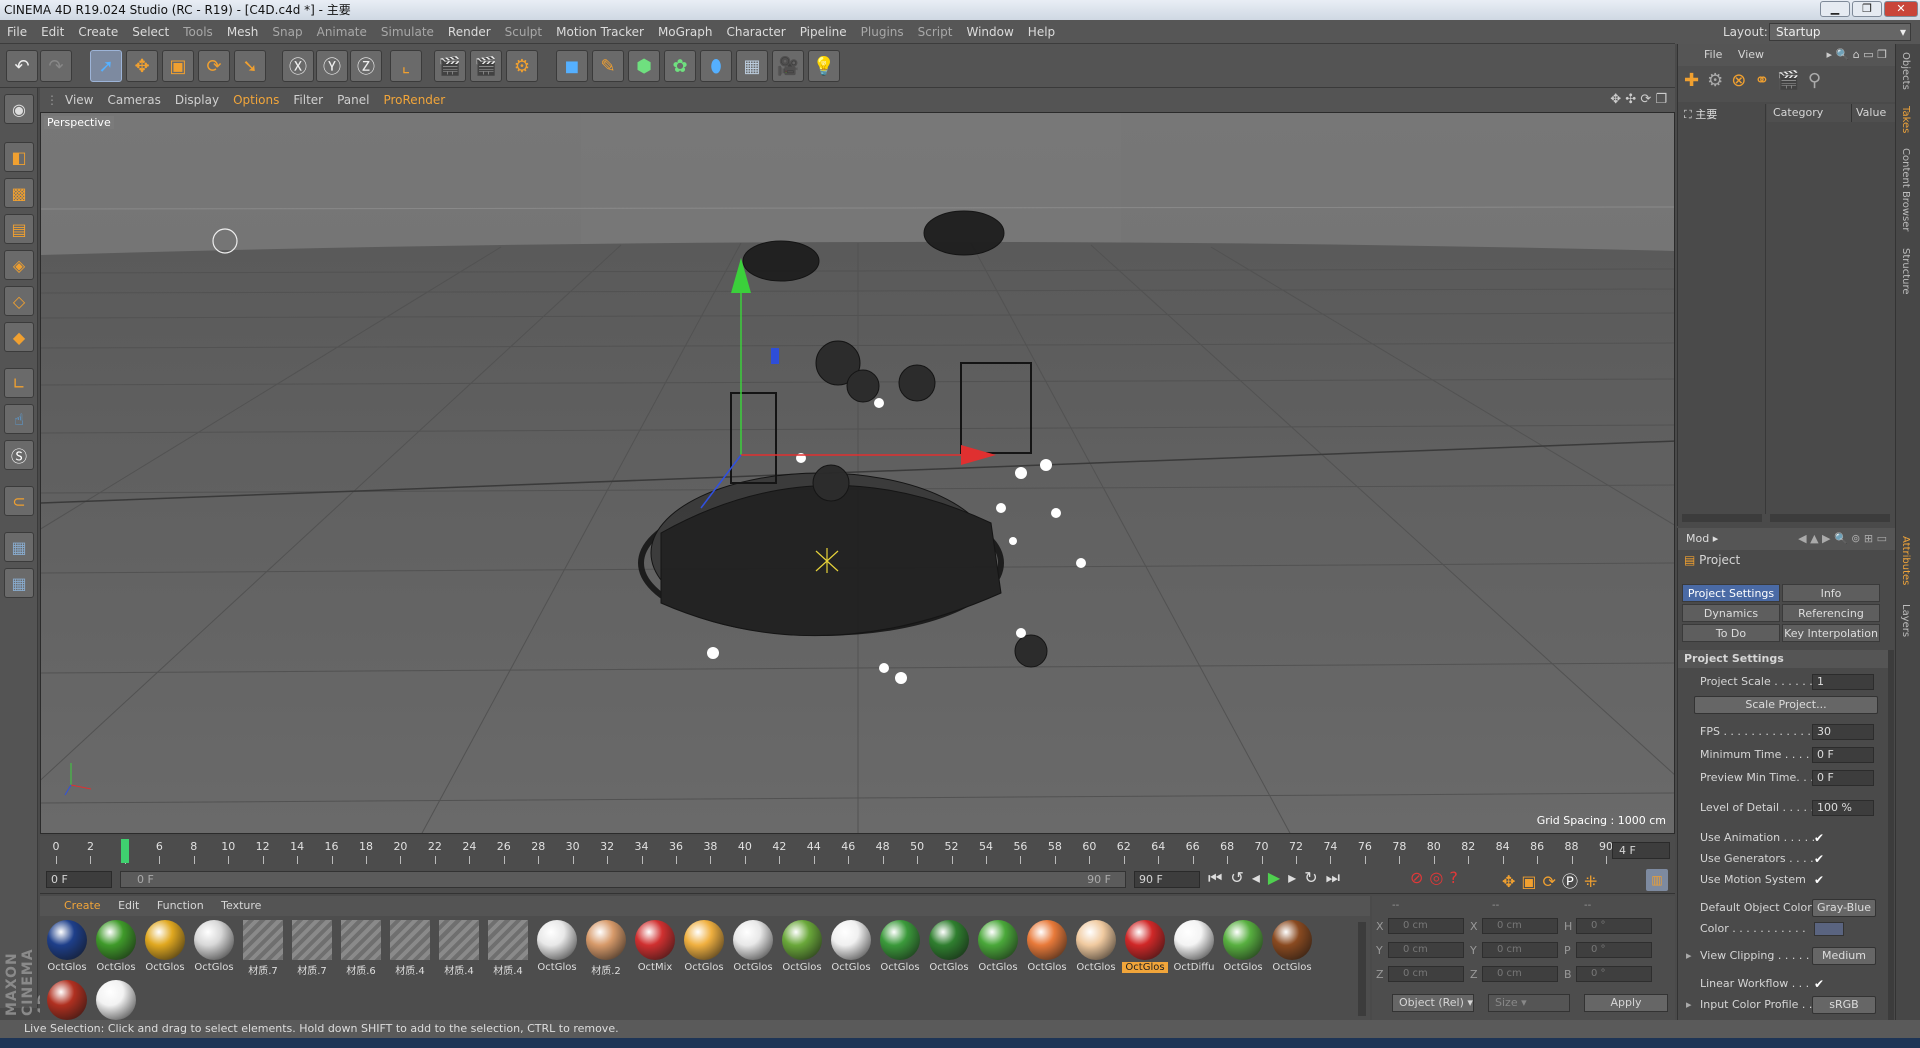 This screenshot has width=1920, height=1048. I want to click on polygons-mode-icon: ◆, so click(19, 337).